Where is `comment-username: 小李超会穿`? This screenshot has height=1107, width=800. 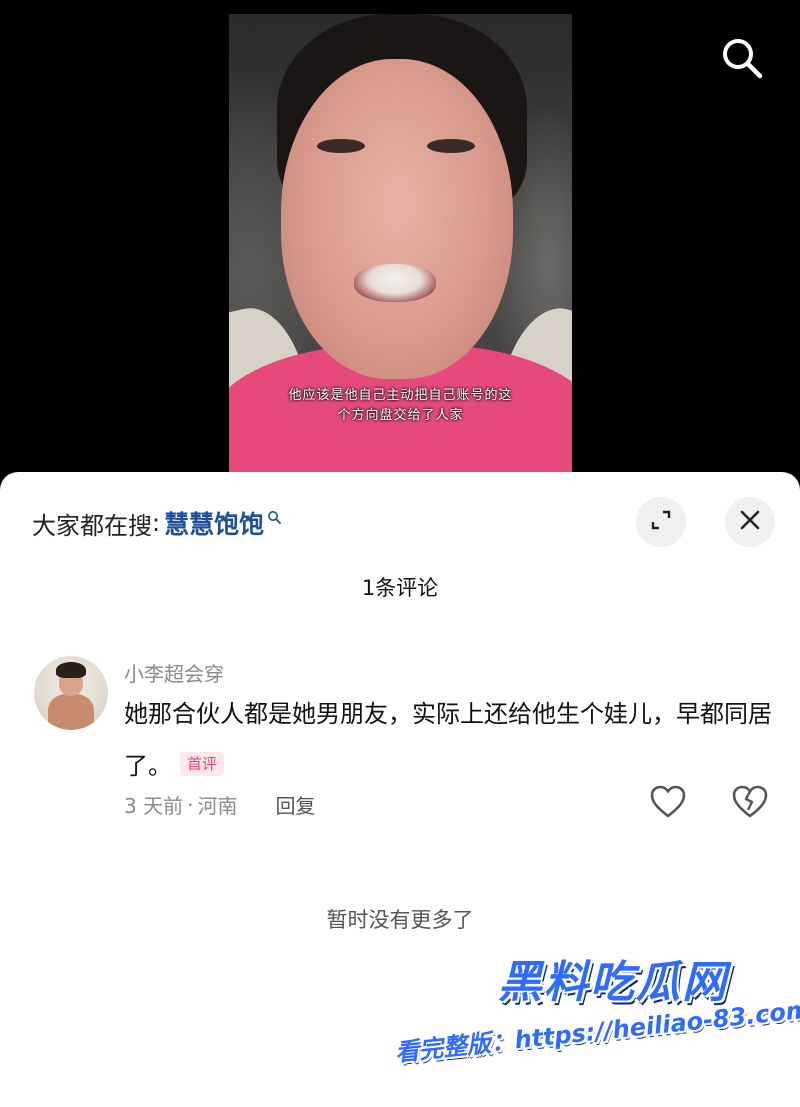
comment-username: 小李超会穿 is located at coordinates (174, 672).